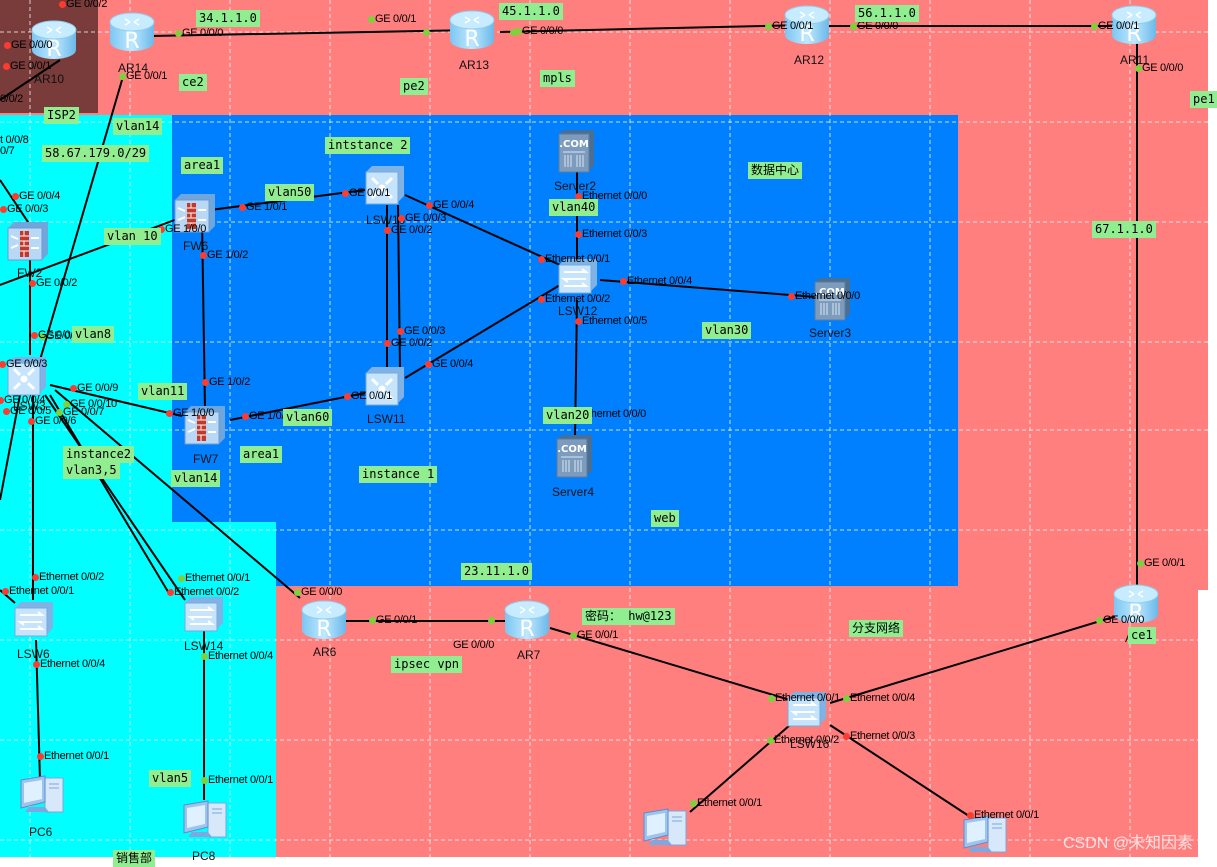 This screenshot has width=1217, height=867. Describe the element at coordinates (324, 622) in the screenshot. I see `device-ar6: R` at that location.